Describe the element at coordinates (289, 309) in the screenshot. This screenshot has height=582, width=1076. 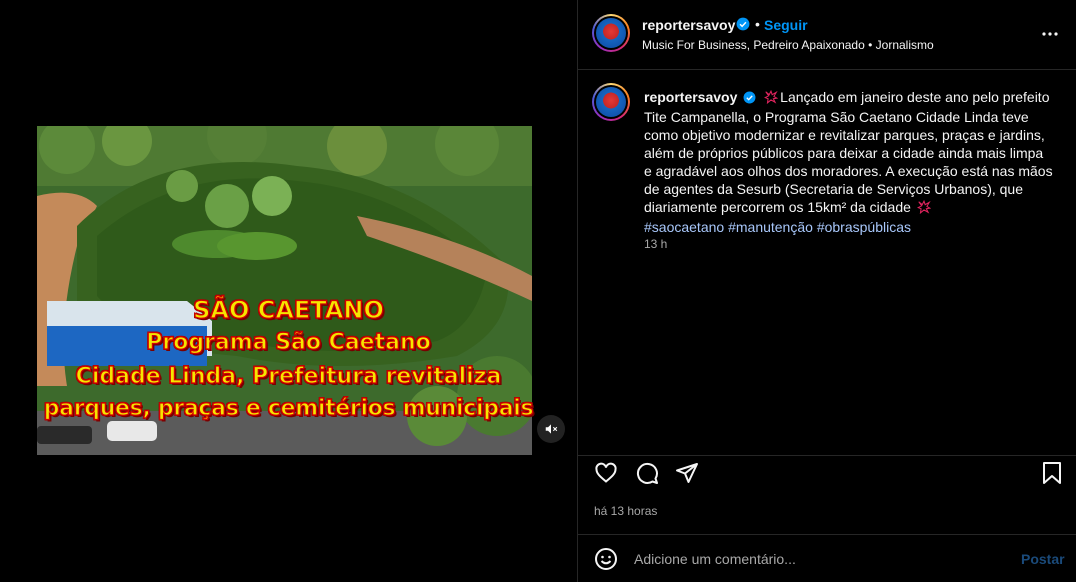
I see `overlay-title: SÃO CAETANO` at that location.